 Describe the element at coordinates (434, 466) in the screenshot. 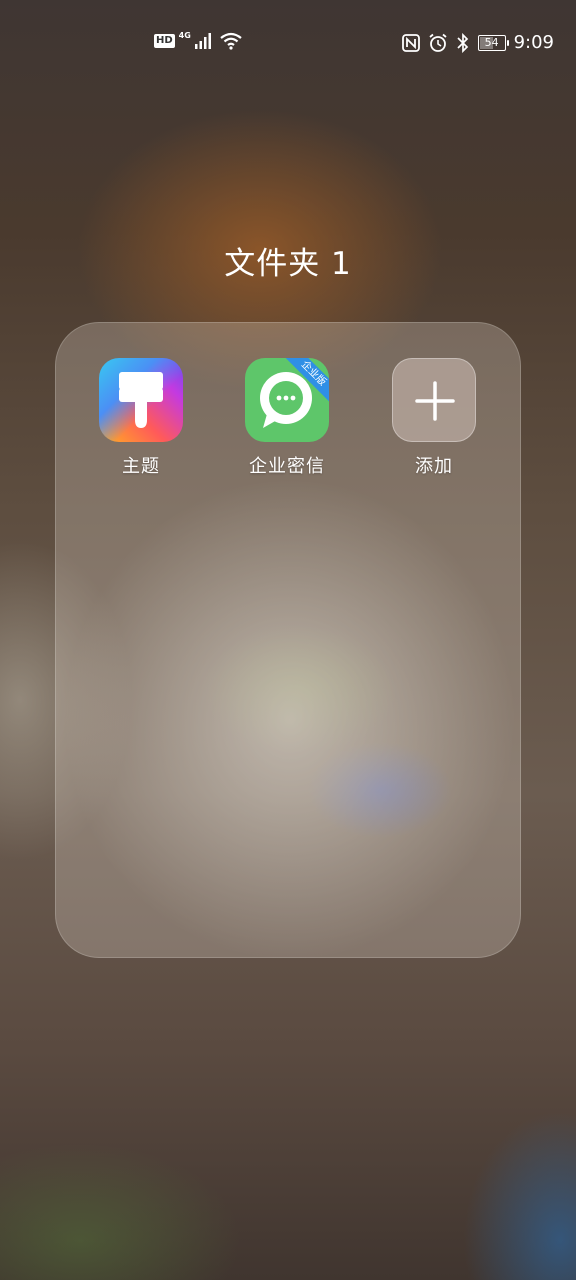

I see `app-label-add: 添加` at that location.